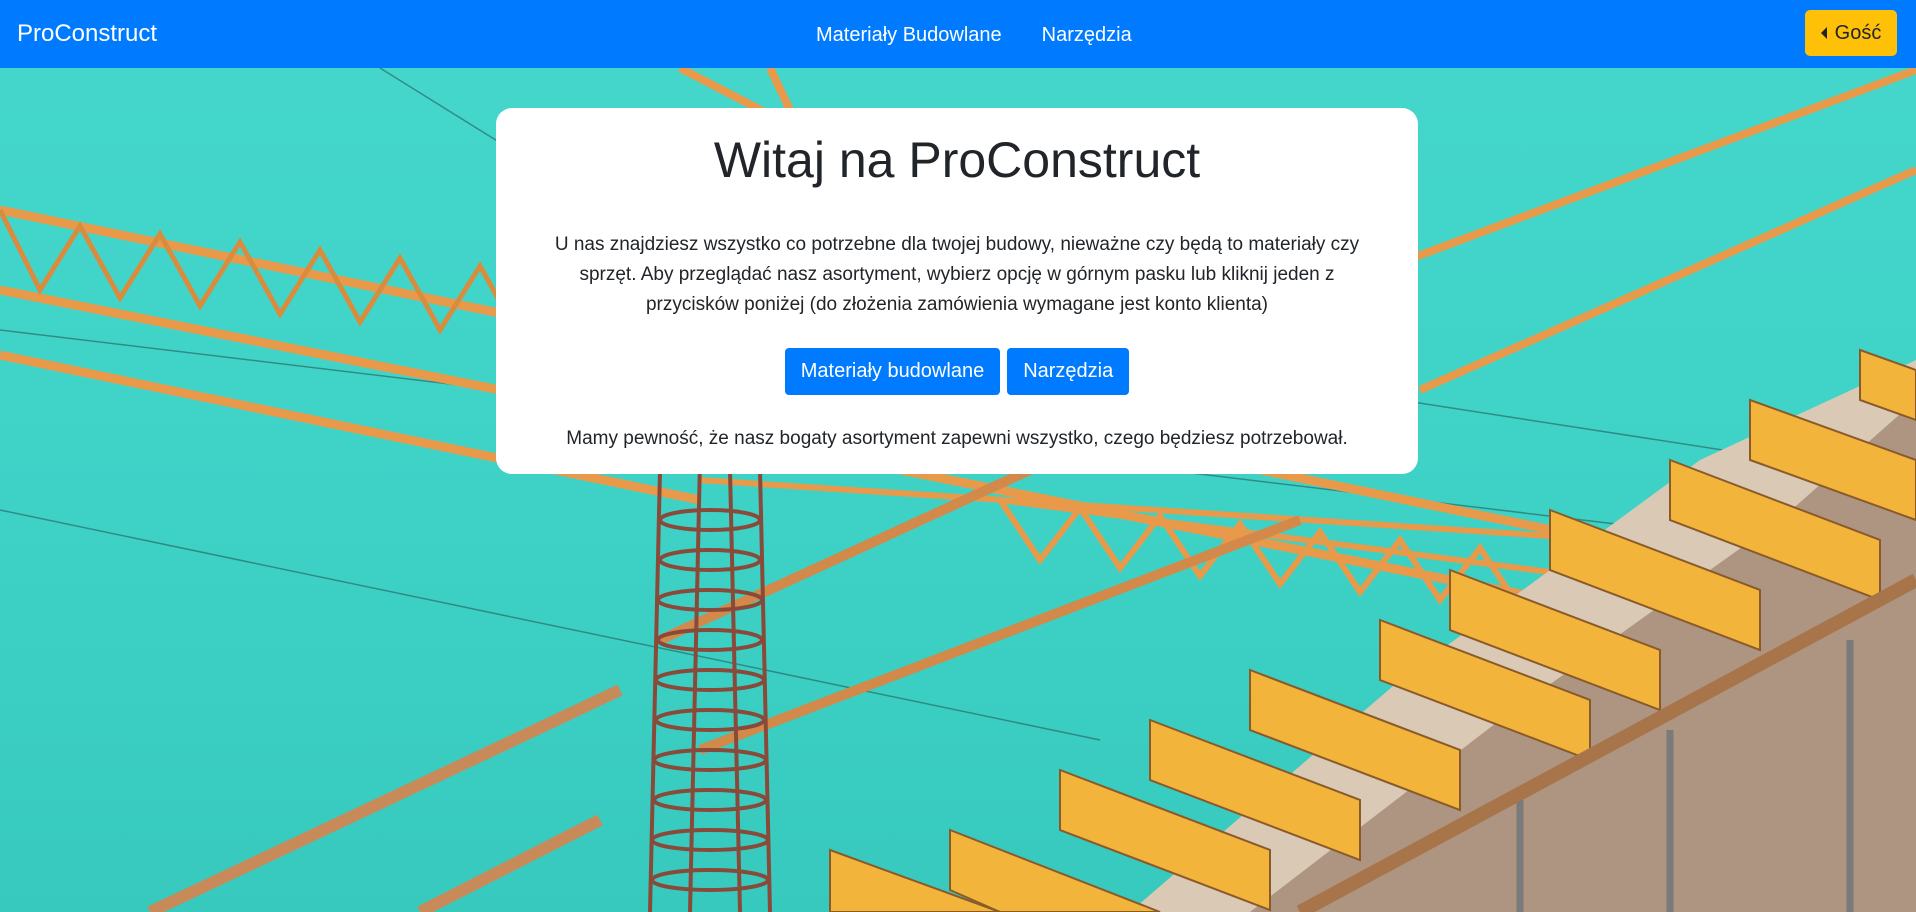  I want to click on nav-link-tools: Narzędzia, so click(1087, 35).